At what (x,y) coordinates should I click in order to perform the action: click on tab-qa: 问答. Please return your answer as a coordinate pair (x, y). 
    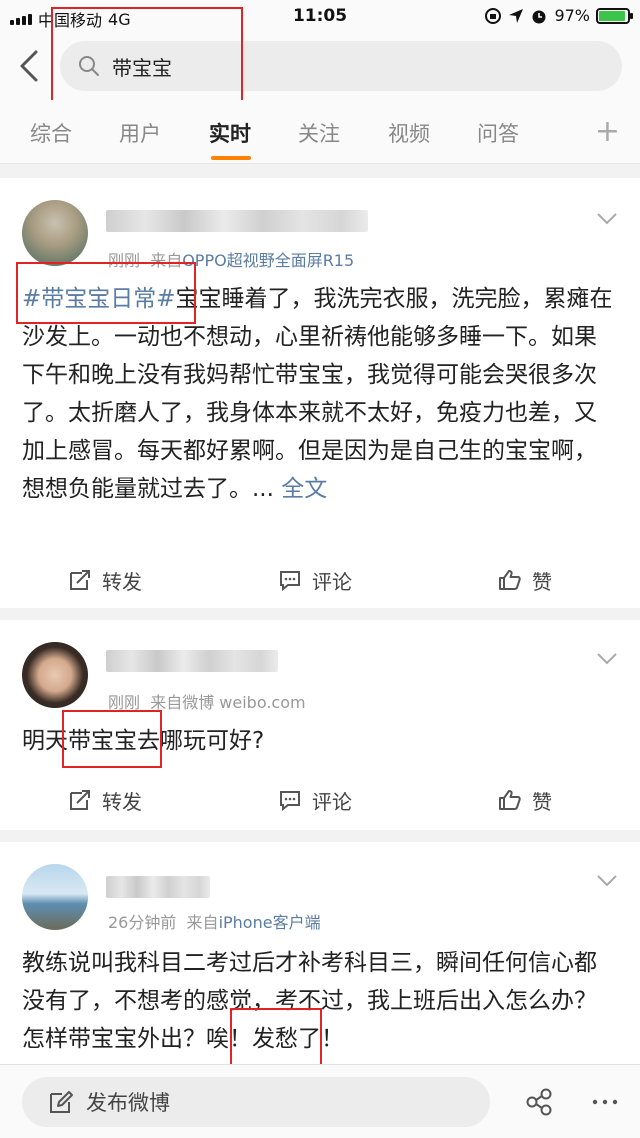
    Looking at the image, I should click on (498, 133).